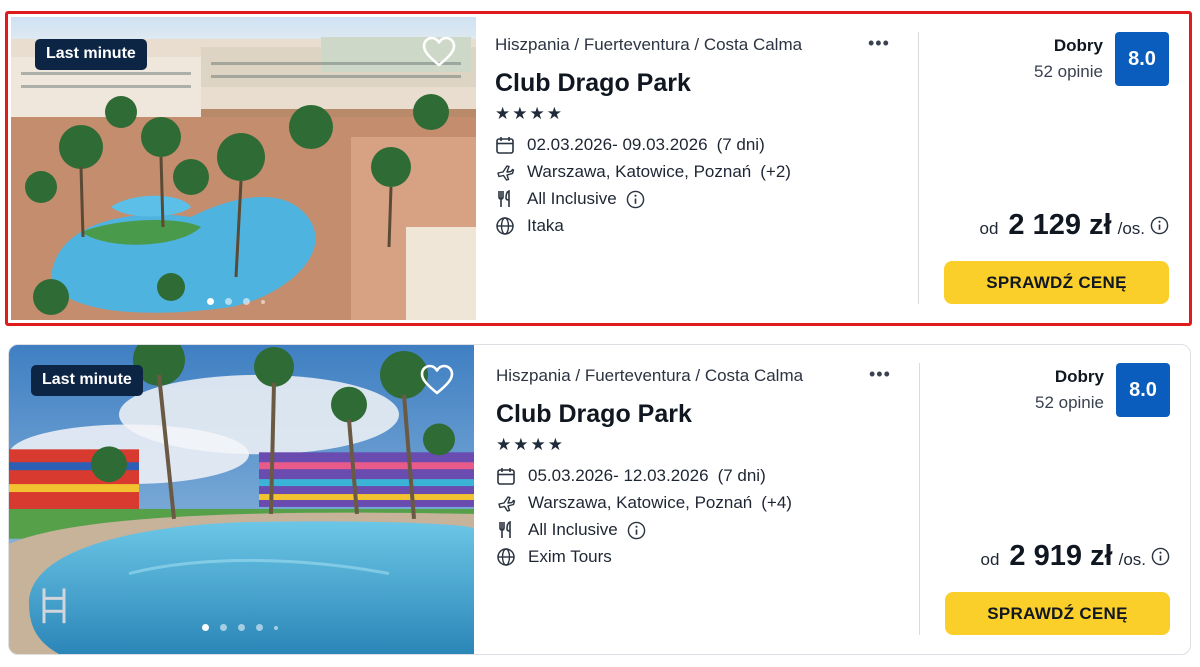 This screenshot has width=1200, height=667. I want to click on departure-more-count: (+4), so click(776, 503).